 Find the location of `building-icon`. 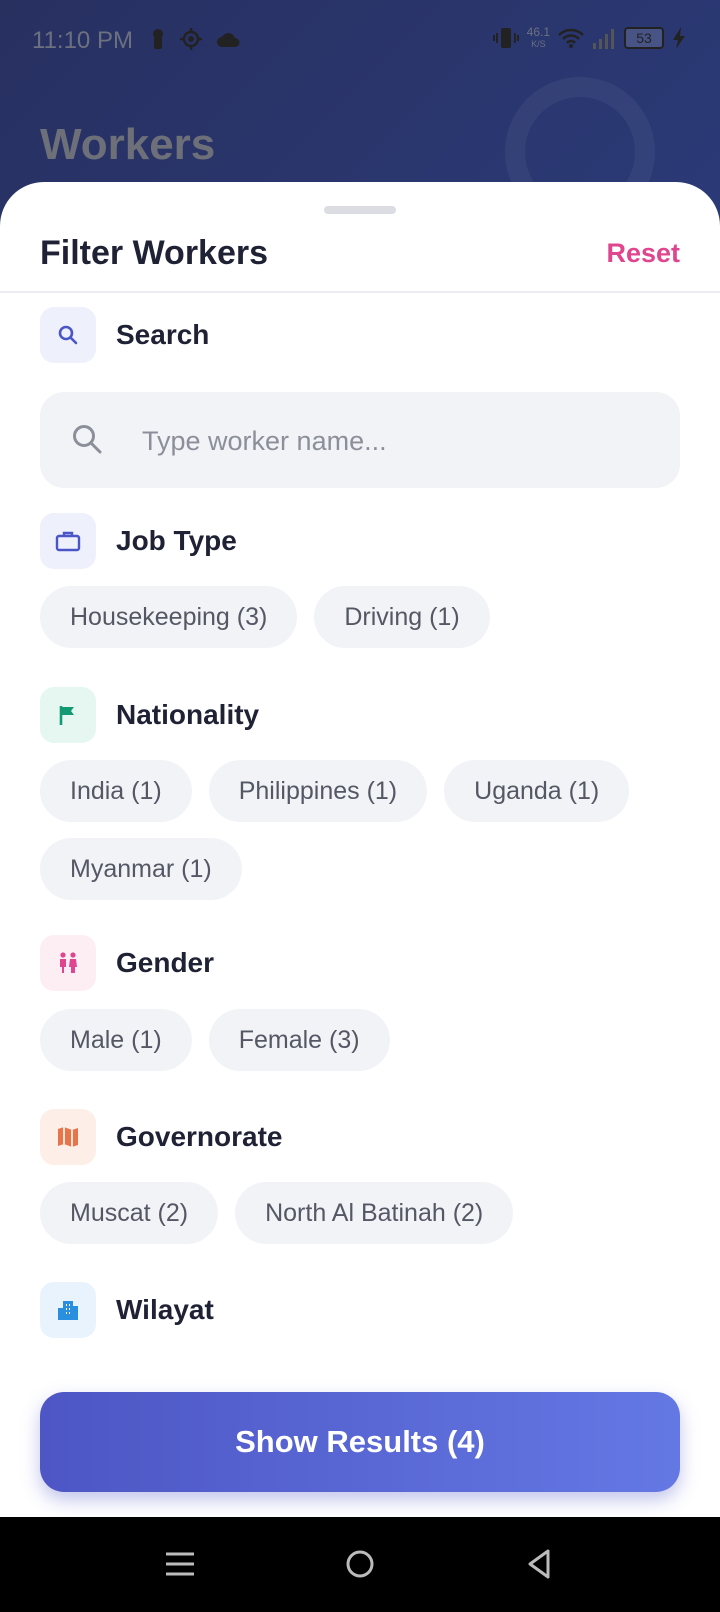

building-icon is located at coordinates (68, 1310).